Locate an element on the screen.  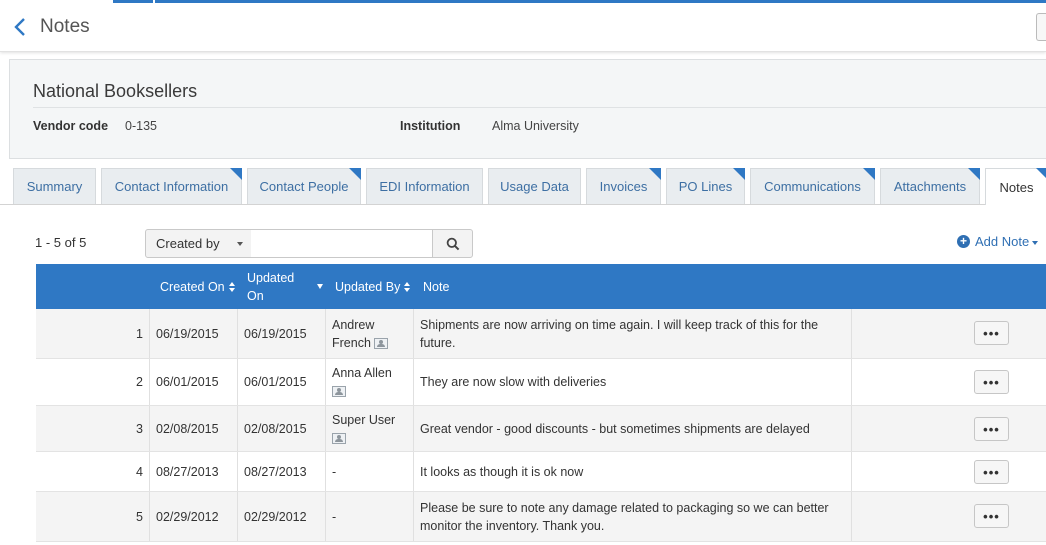
search-button is located at coordinates (452, 243).